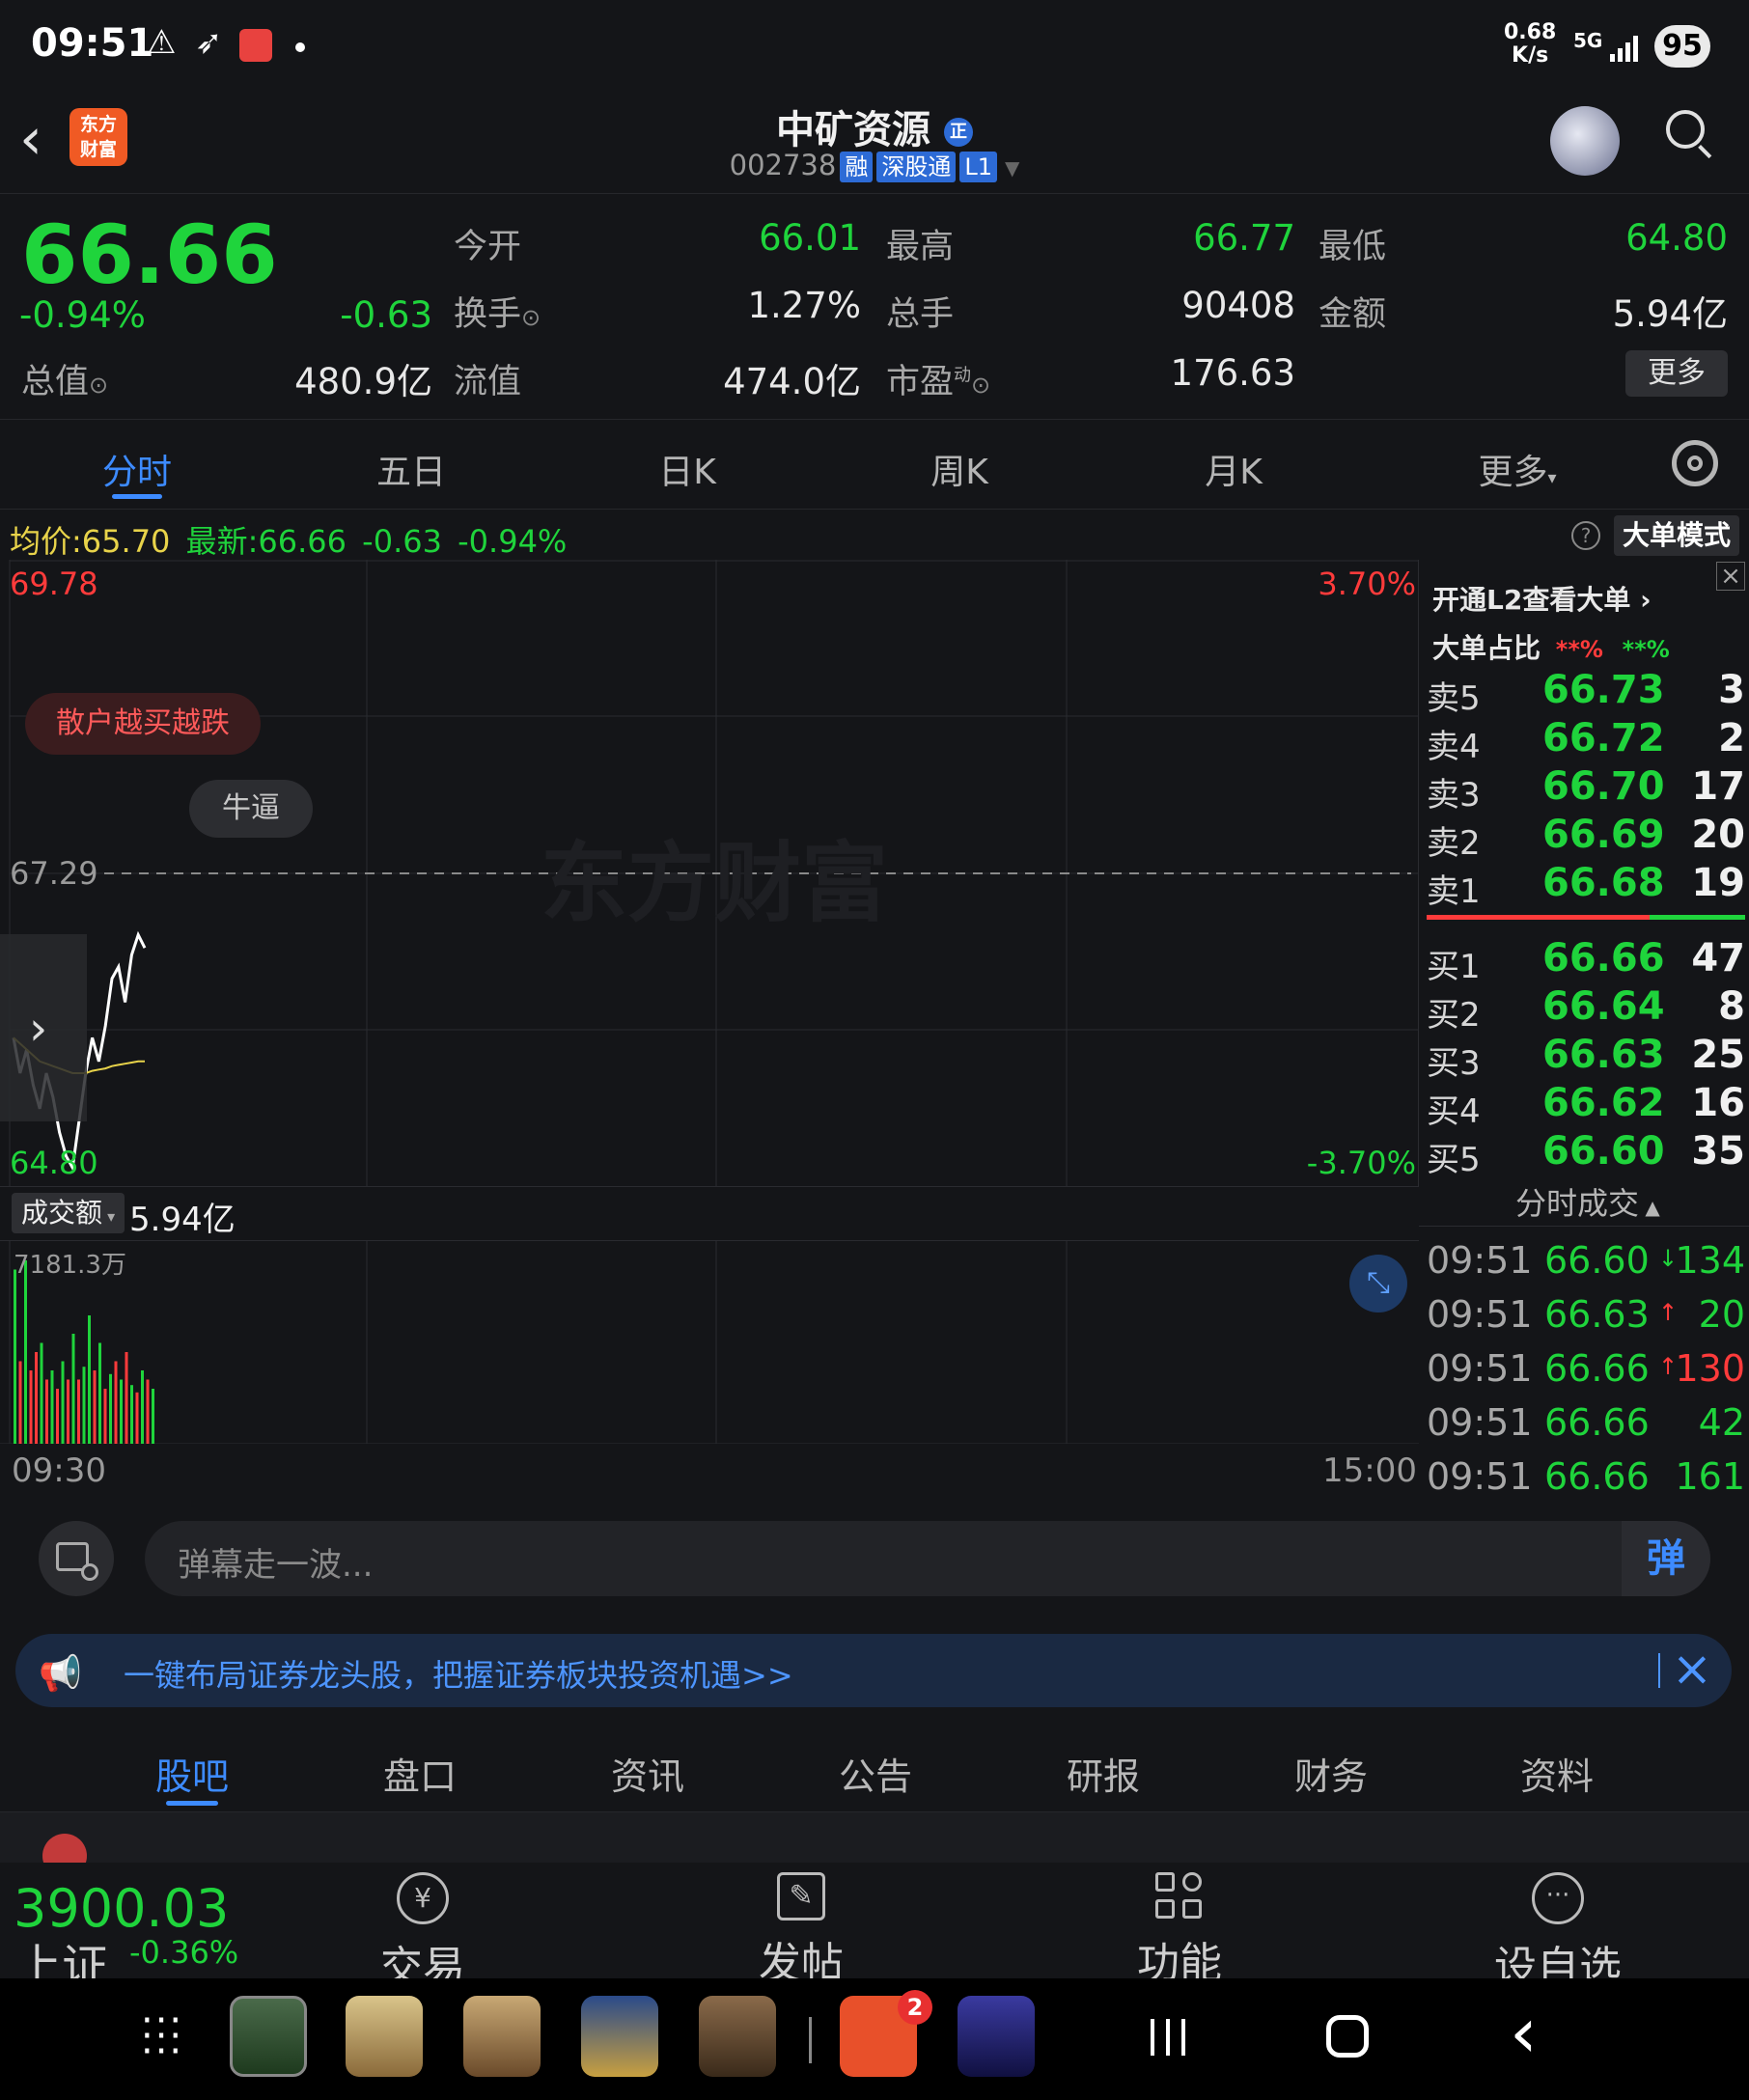 The image size is (1749, 2100). I want to click on tab-five-day: 五日, so click(412, 469).